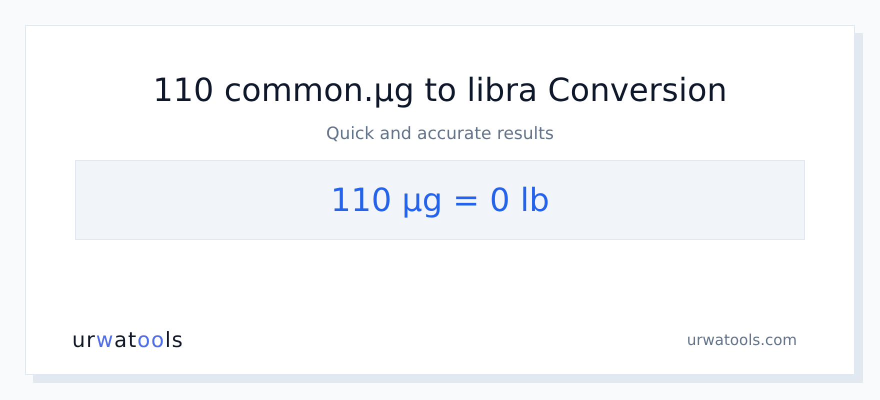  Describe the element at coordinates (128, 340) in the screenshot. I see `logo: urwatools` at that location.